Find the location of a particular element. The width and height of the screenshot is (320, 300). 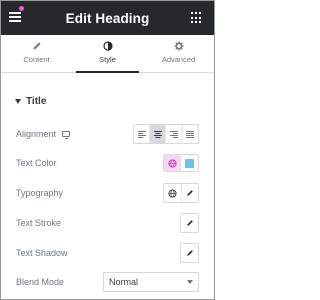

align-left-button is located at coordinates (142, 134).